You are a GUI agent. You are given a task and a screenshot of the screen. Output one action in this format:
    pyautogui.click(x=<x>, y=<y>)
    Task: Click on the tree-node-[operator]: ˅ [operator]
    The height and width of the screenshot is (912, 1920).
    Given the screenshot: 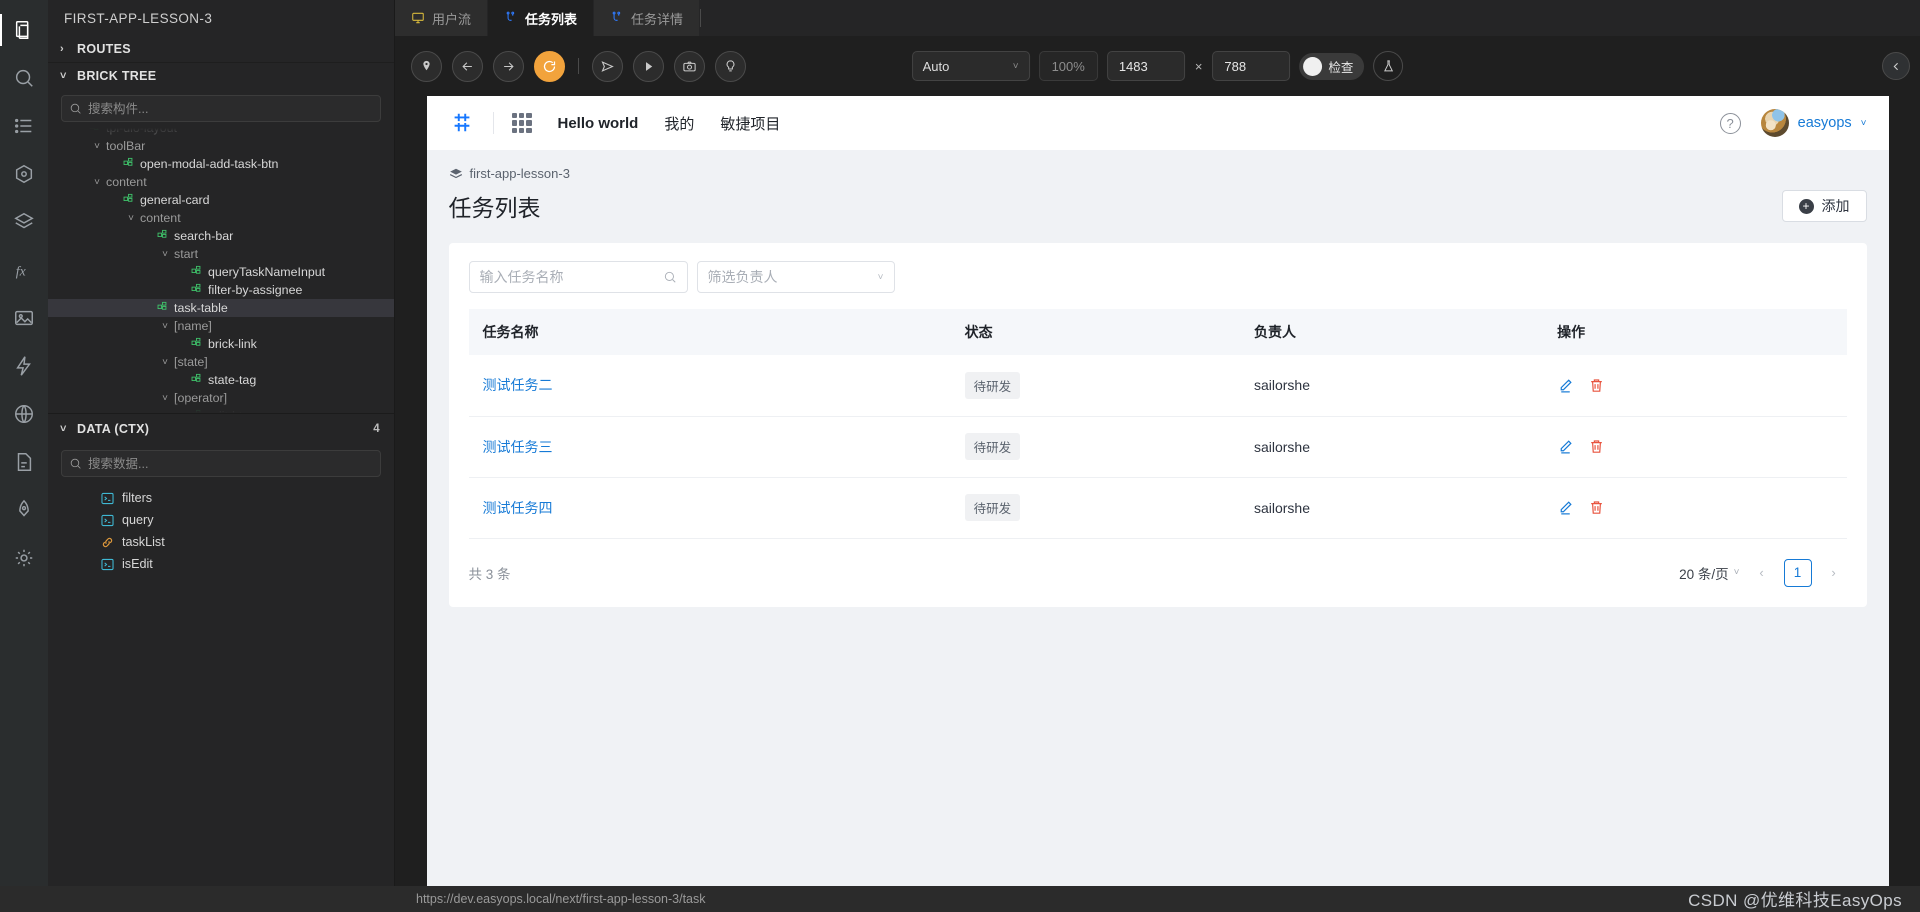 What is the action you would take?
    pyautogui.click(x=221, y=398)
    